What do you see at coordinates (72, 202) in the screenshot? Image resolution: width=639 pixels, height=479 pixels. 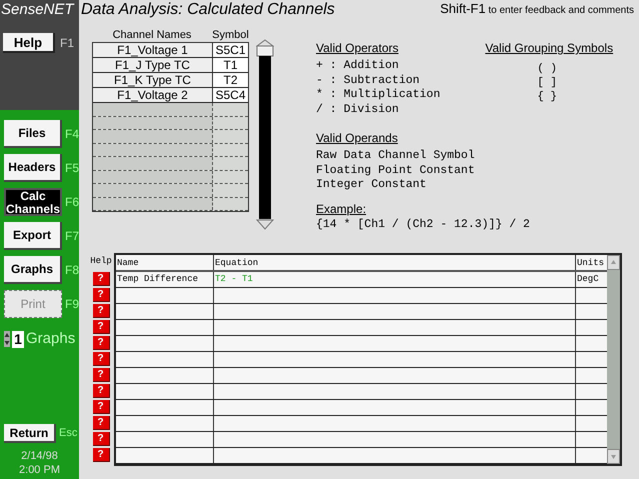 I see `shortcut-key: F6` at bounding box center [72, 202].